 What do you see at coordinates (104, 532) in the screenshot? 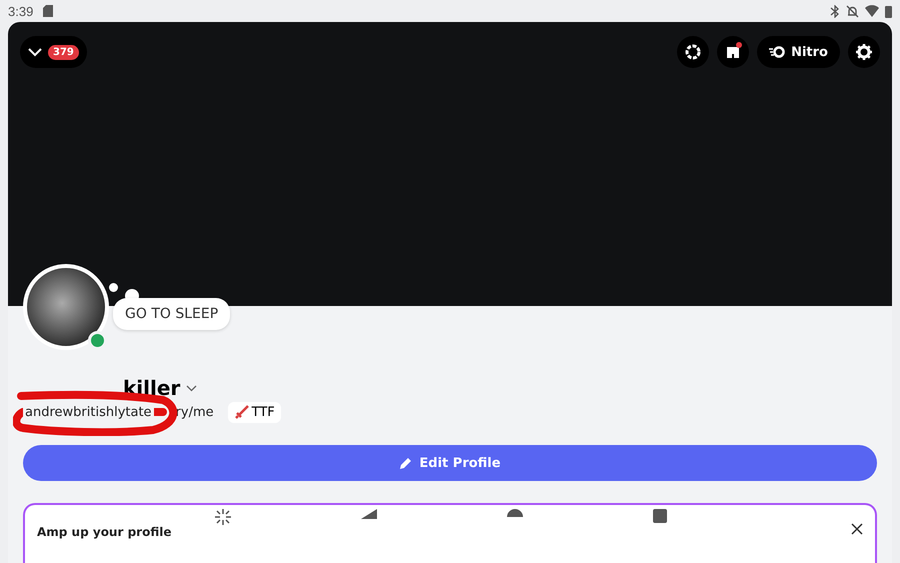
I see `promo-title: Amp up your profile` at bounding box center [104, 532].